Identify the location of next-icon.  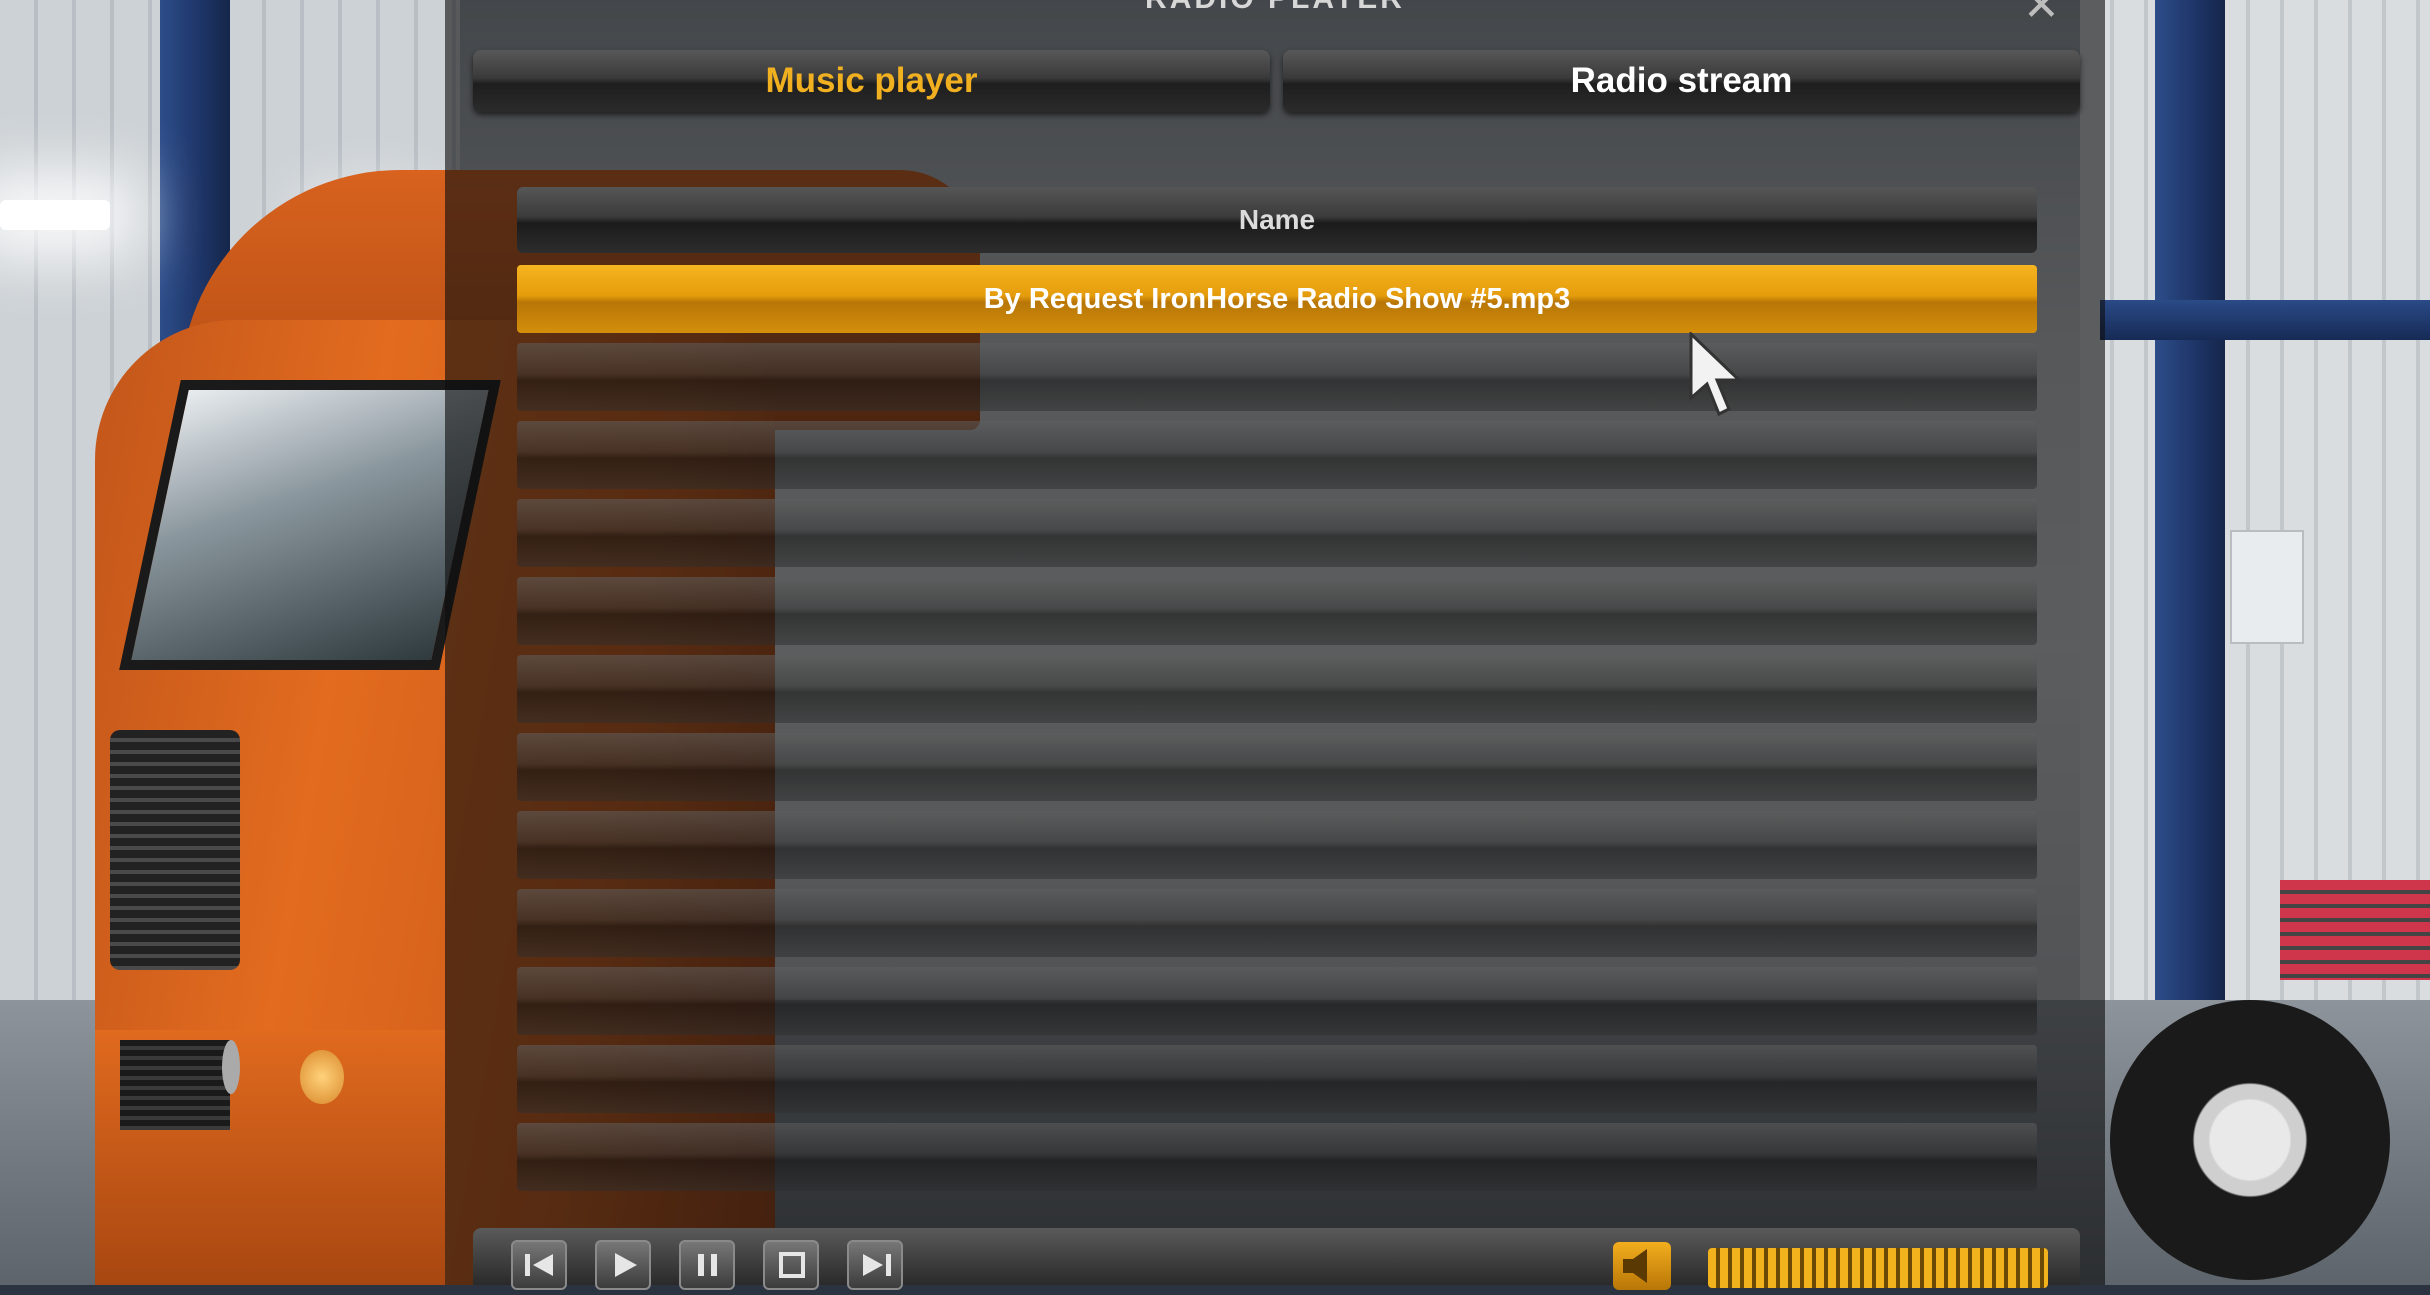
(877, 1265).